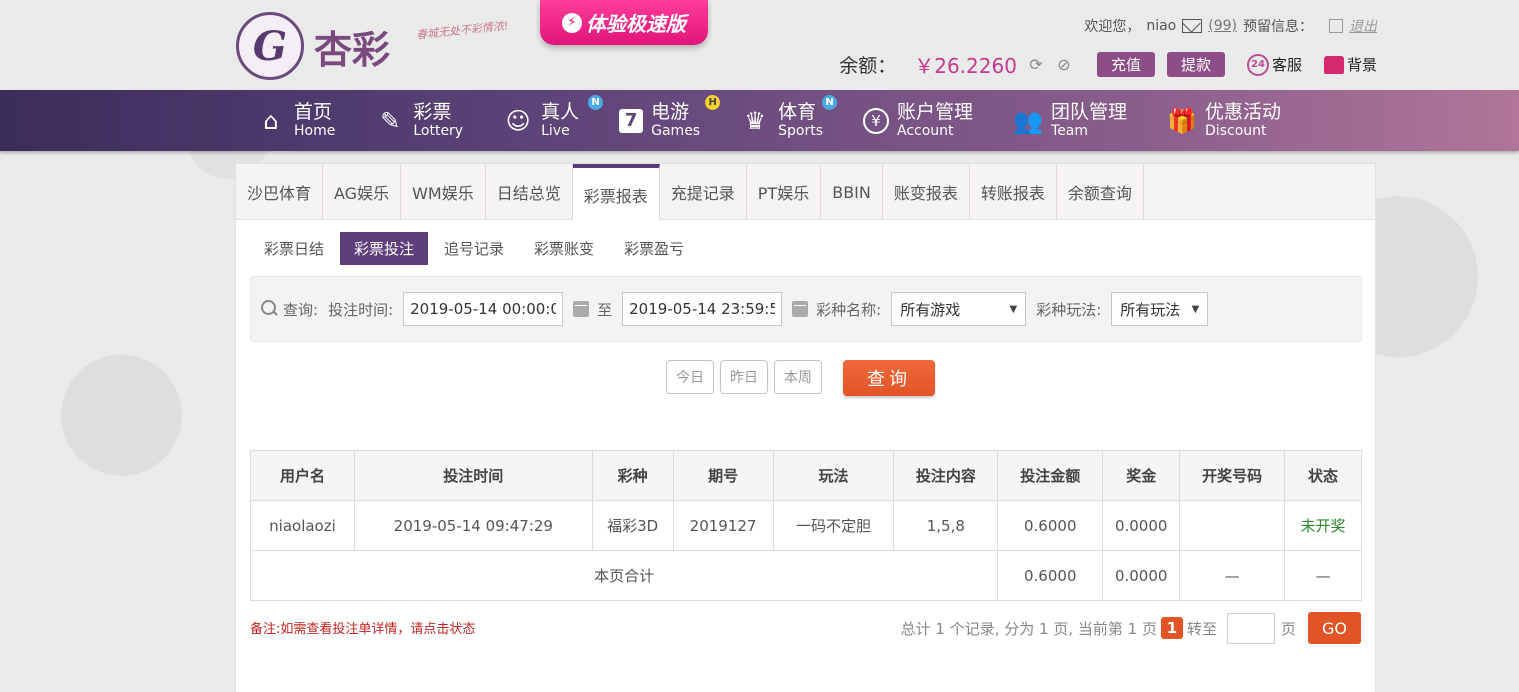 The width and height of the screenshot is (1519, 692). What do you see at coordinates (390, 120) in the screenshot?
I see `ticket-icon: ✎` at bounding box center [390, 120].